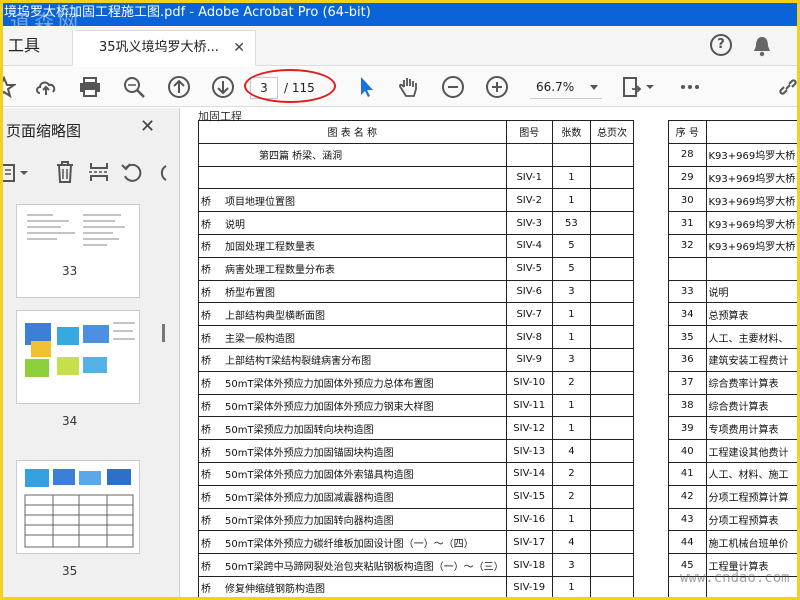  Describe the element at coordinates (46, 87) in the screenshot. I see `cloud-upload-icon` at that location.